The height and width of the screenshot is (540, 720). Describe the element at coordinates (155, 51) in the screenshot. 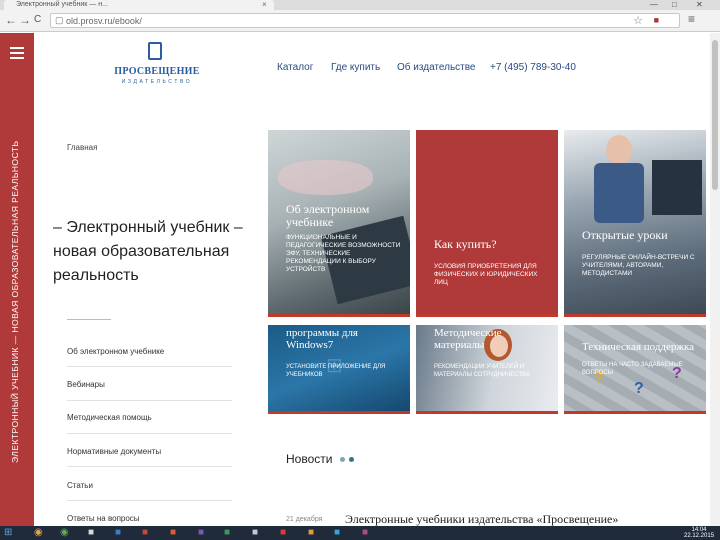

I see `logo-mark-icon` at that location.